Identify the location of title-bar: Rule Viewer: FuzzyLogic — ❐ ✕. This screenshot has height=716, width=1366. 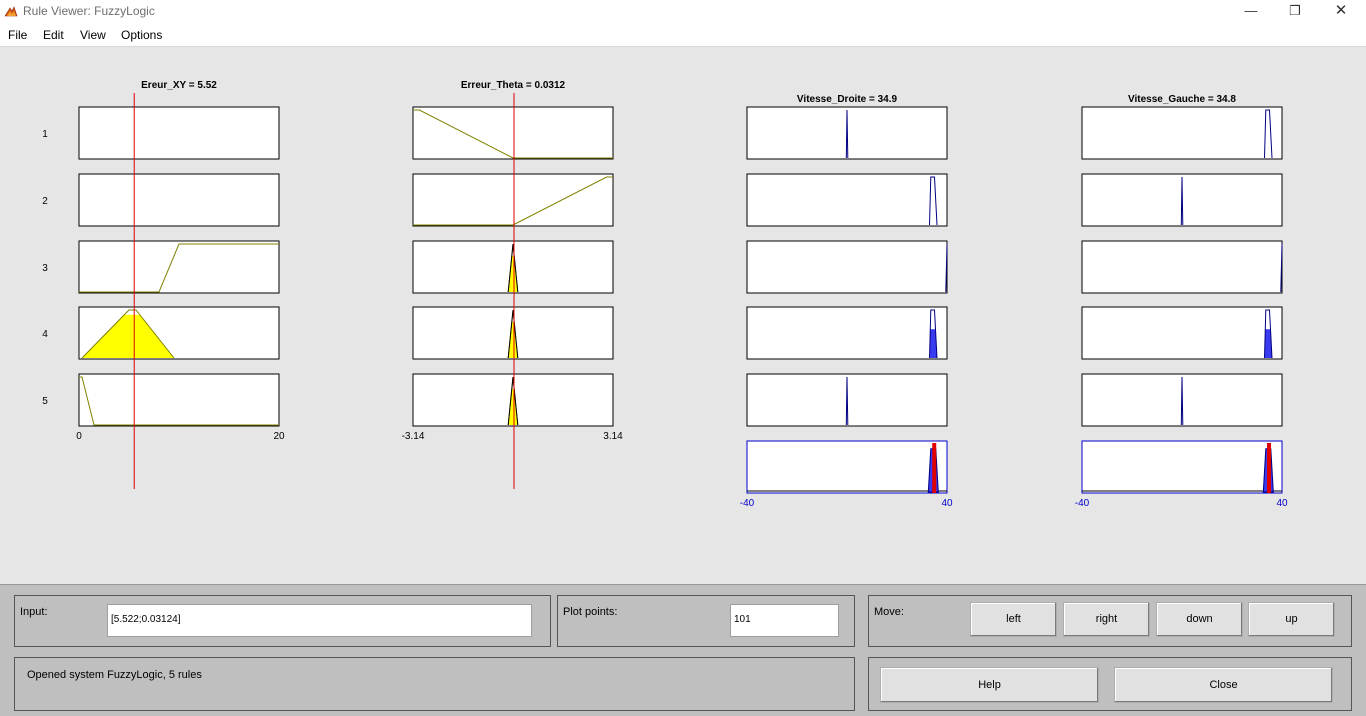
(683, 12).